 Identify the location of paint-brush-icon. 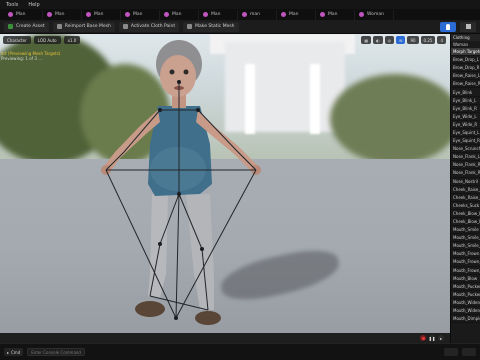
(125, 26).